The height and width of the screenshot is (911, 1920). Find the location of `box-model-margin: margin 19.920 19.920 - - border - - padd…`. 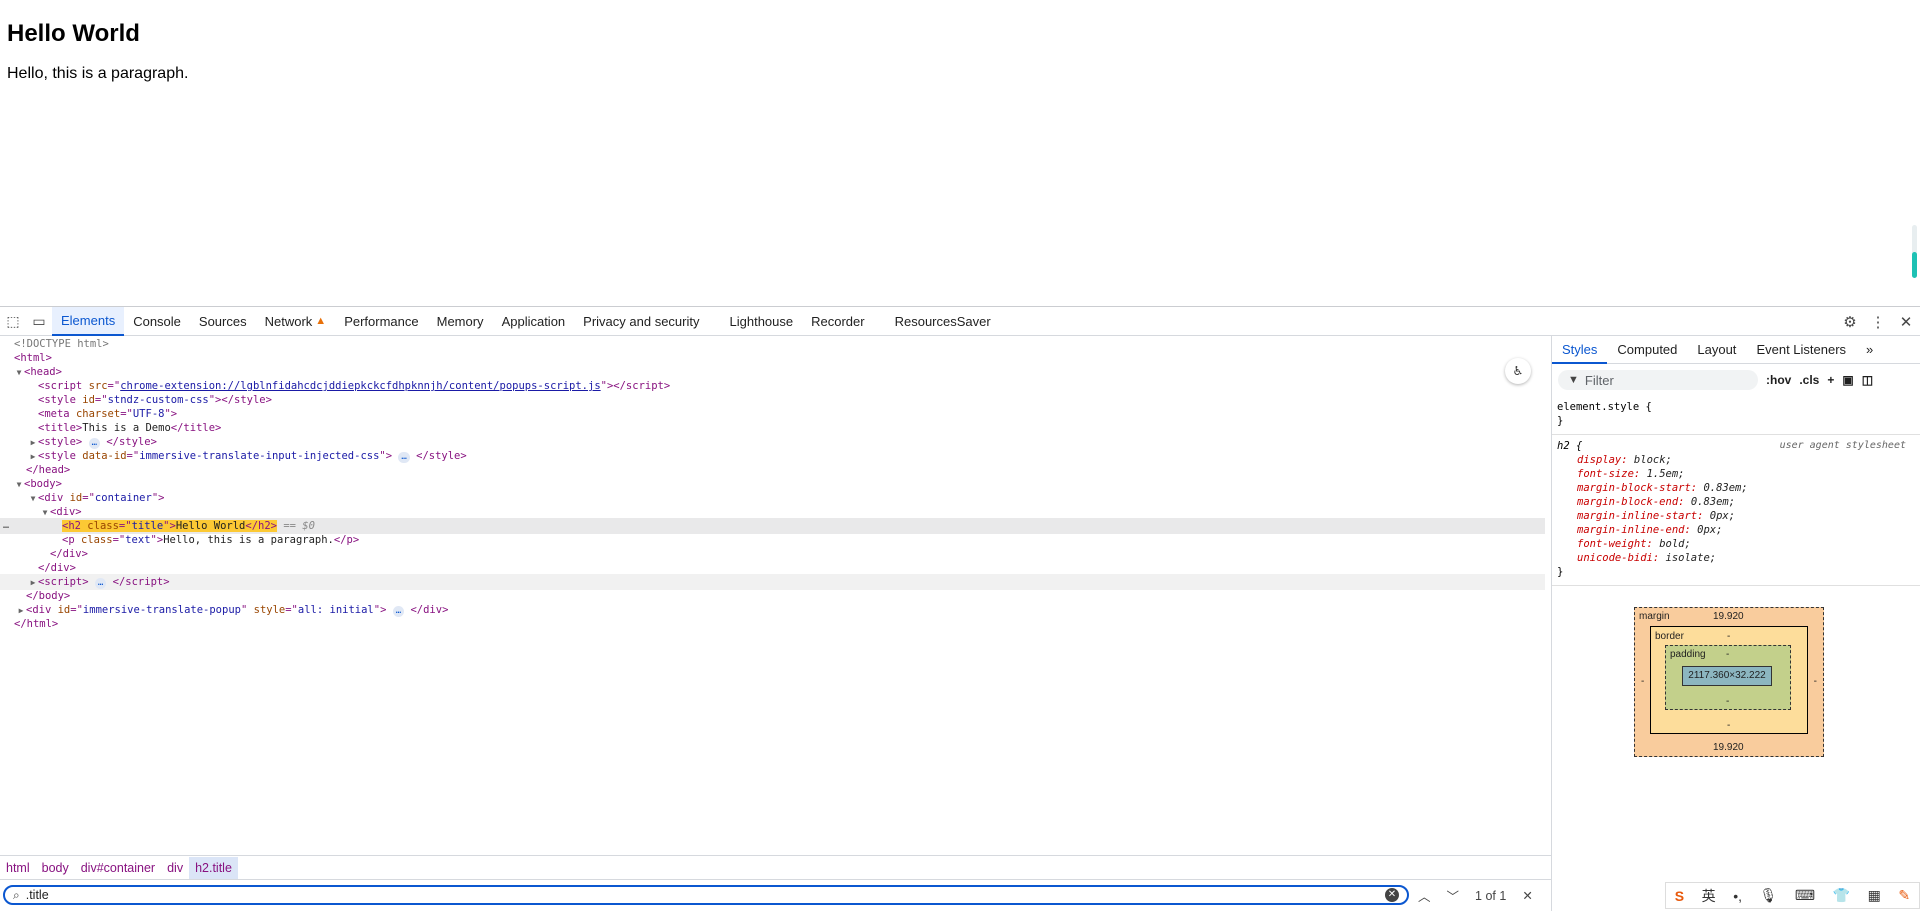

box-model-margin: margin 19.920 19.920 - - border - - padd… is located at coordinates (1729, 682).